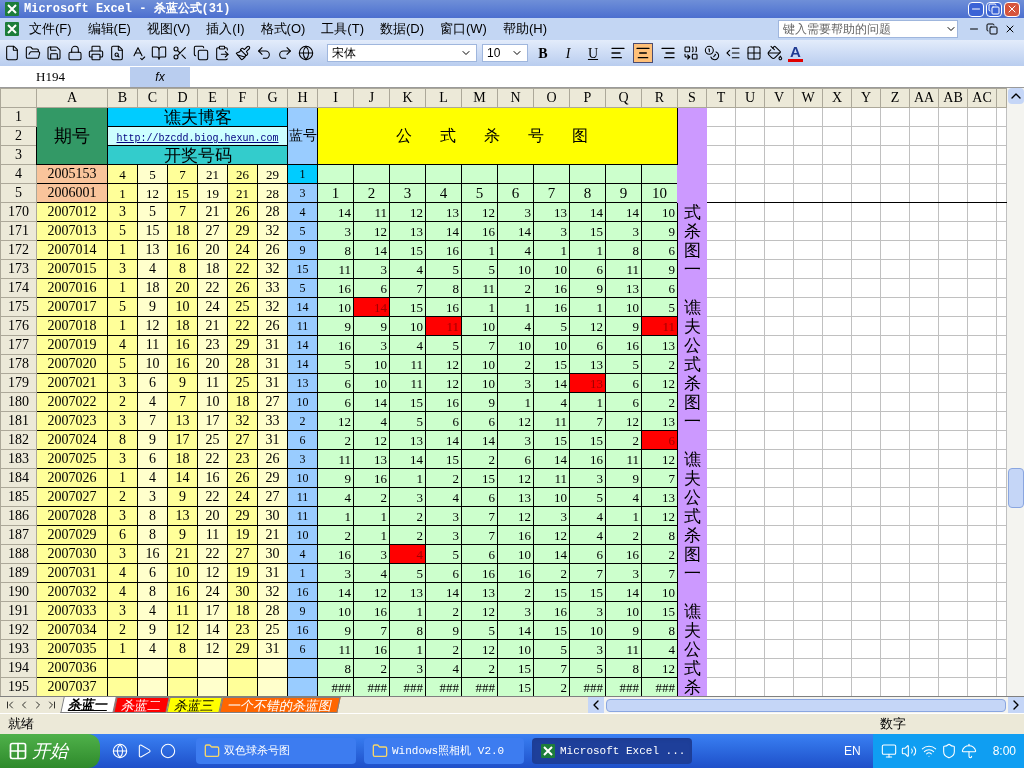 This screenshot has height=768, width=1024. I want to click on column-header: Q, so click(623, 98).